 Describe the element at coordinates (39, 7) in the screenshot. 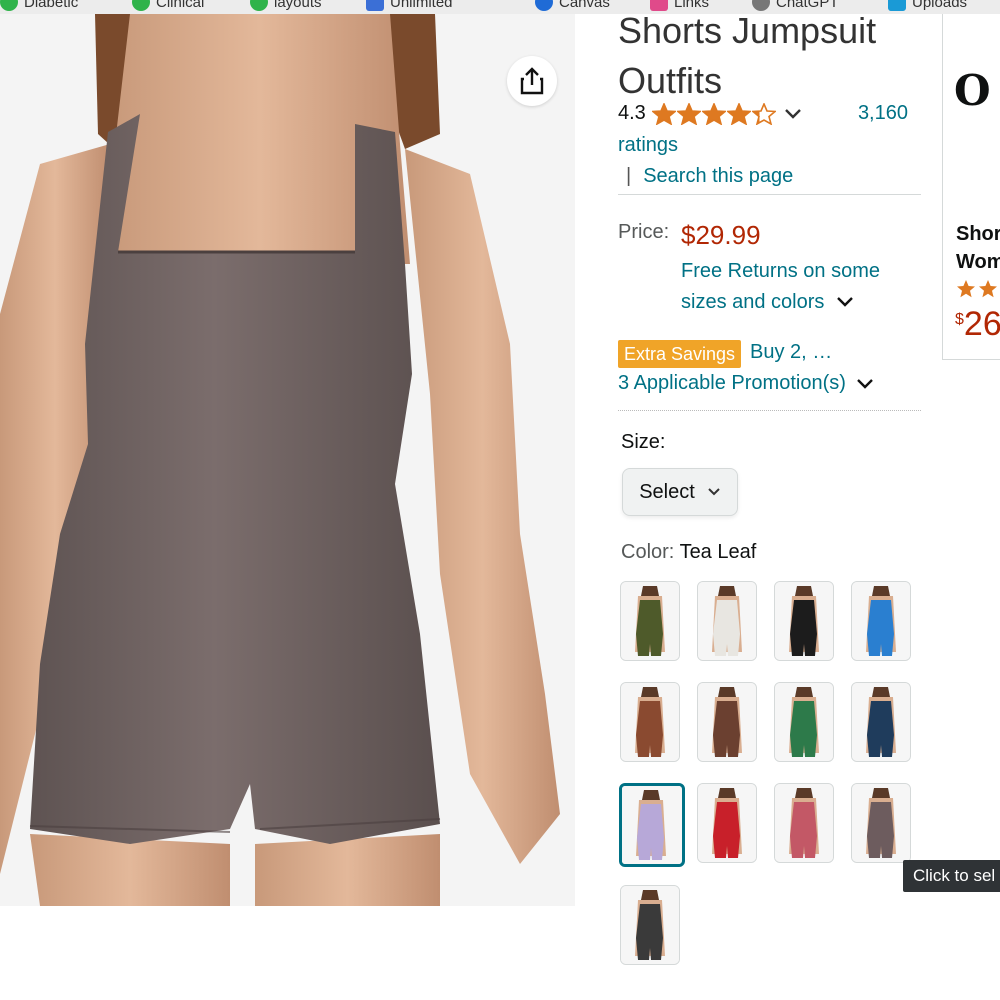

I see `bookmark-item: Diabetic` at that location.